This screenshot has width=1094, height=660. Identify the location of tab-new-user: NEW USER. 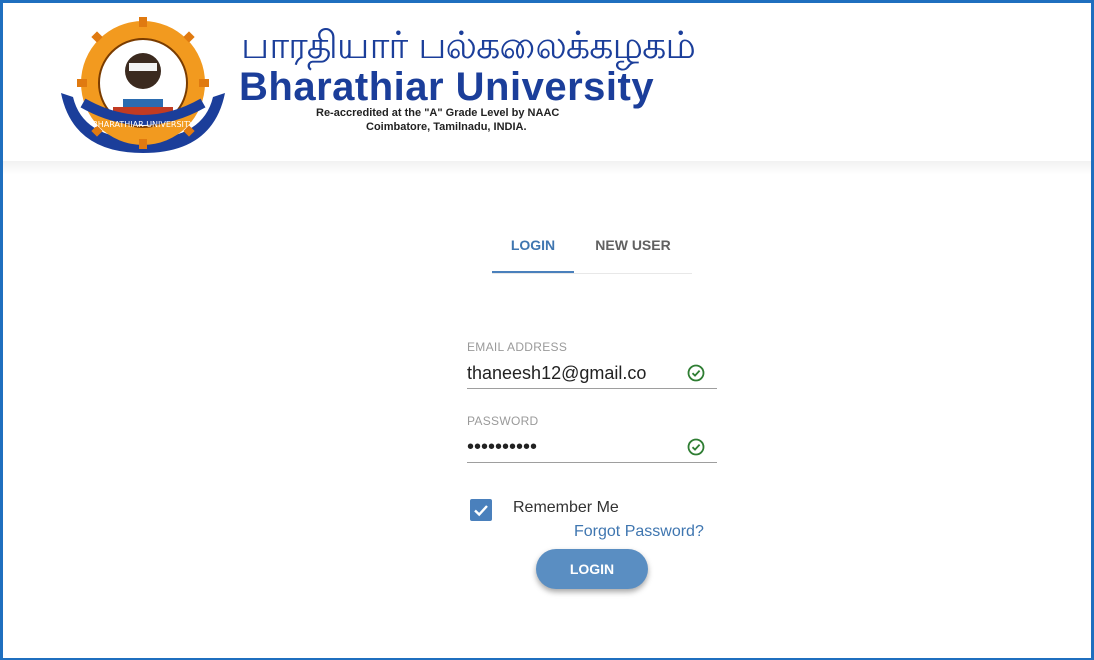
(633, 248).